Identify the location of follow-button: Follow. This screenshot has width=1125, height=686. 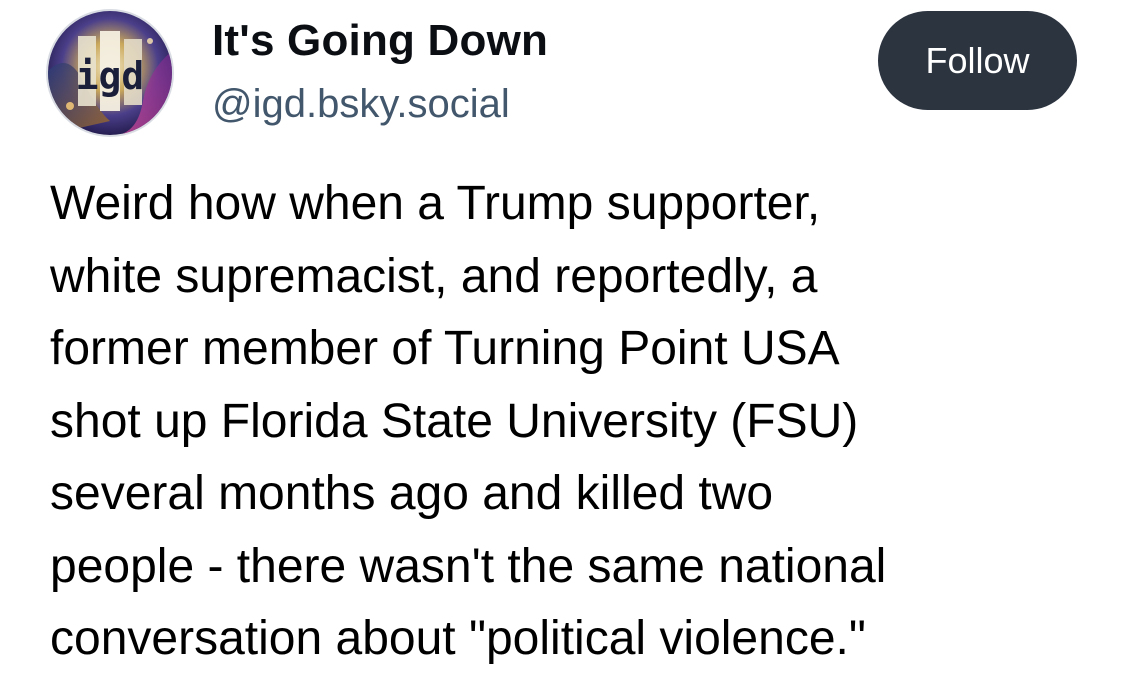
(977, 60).